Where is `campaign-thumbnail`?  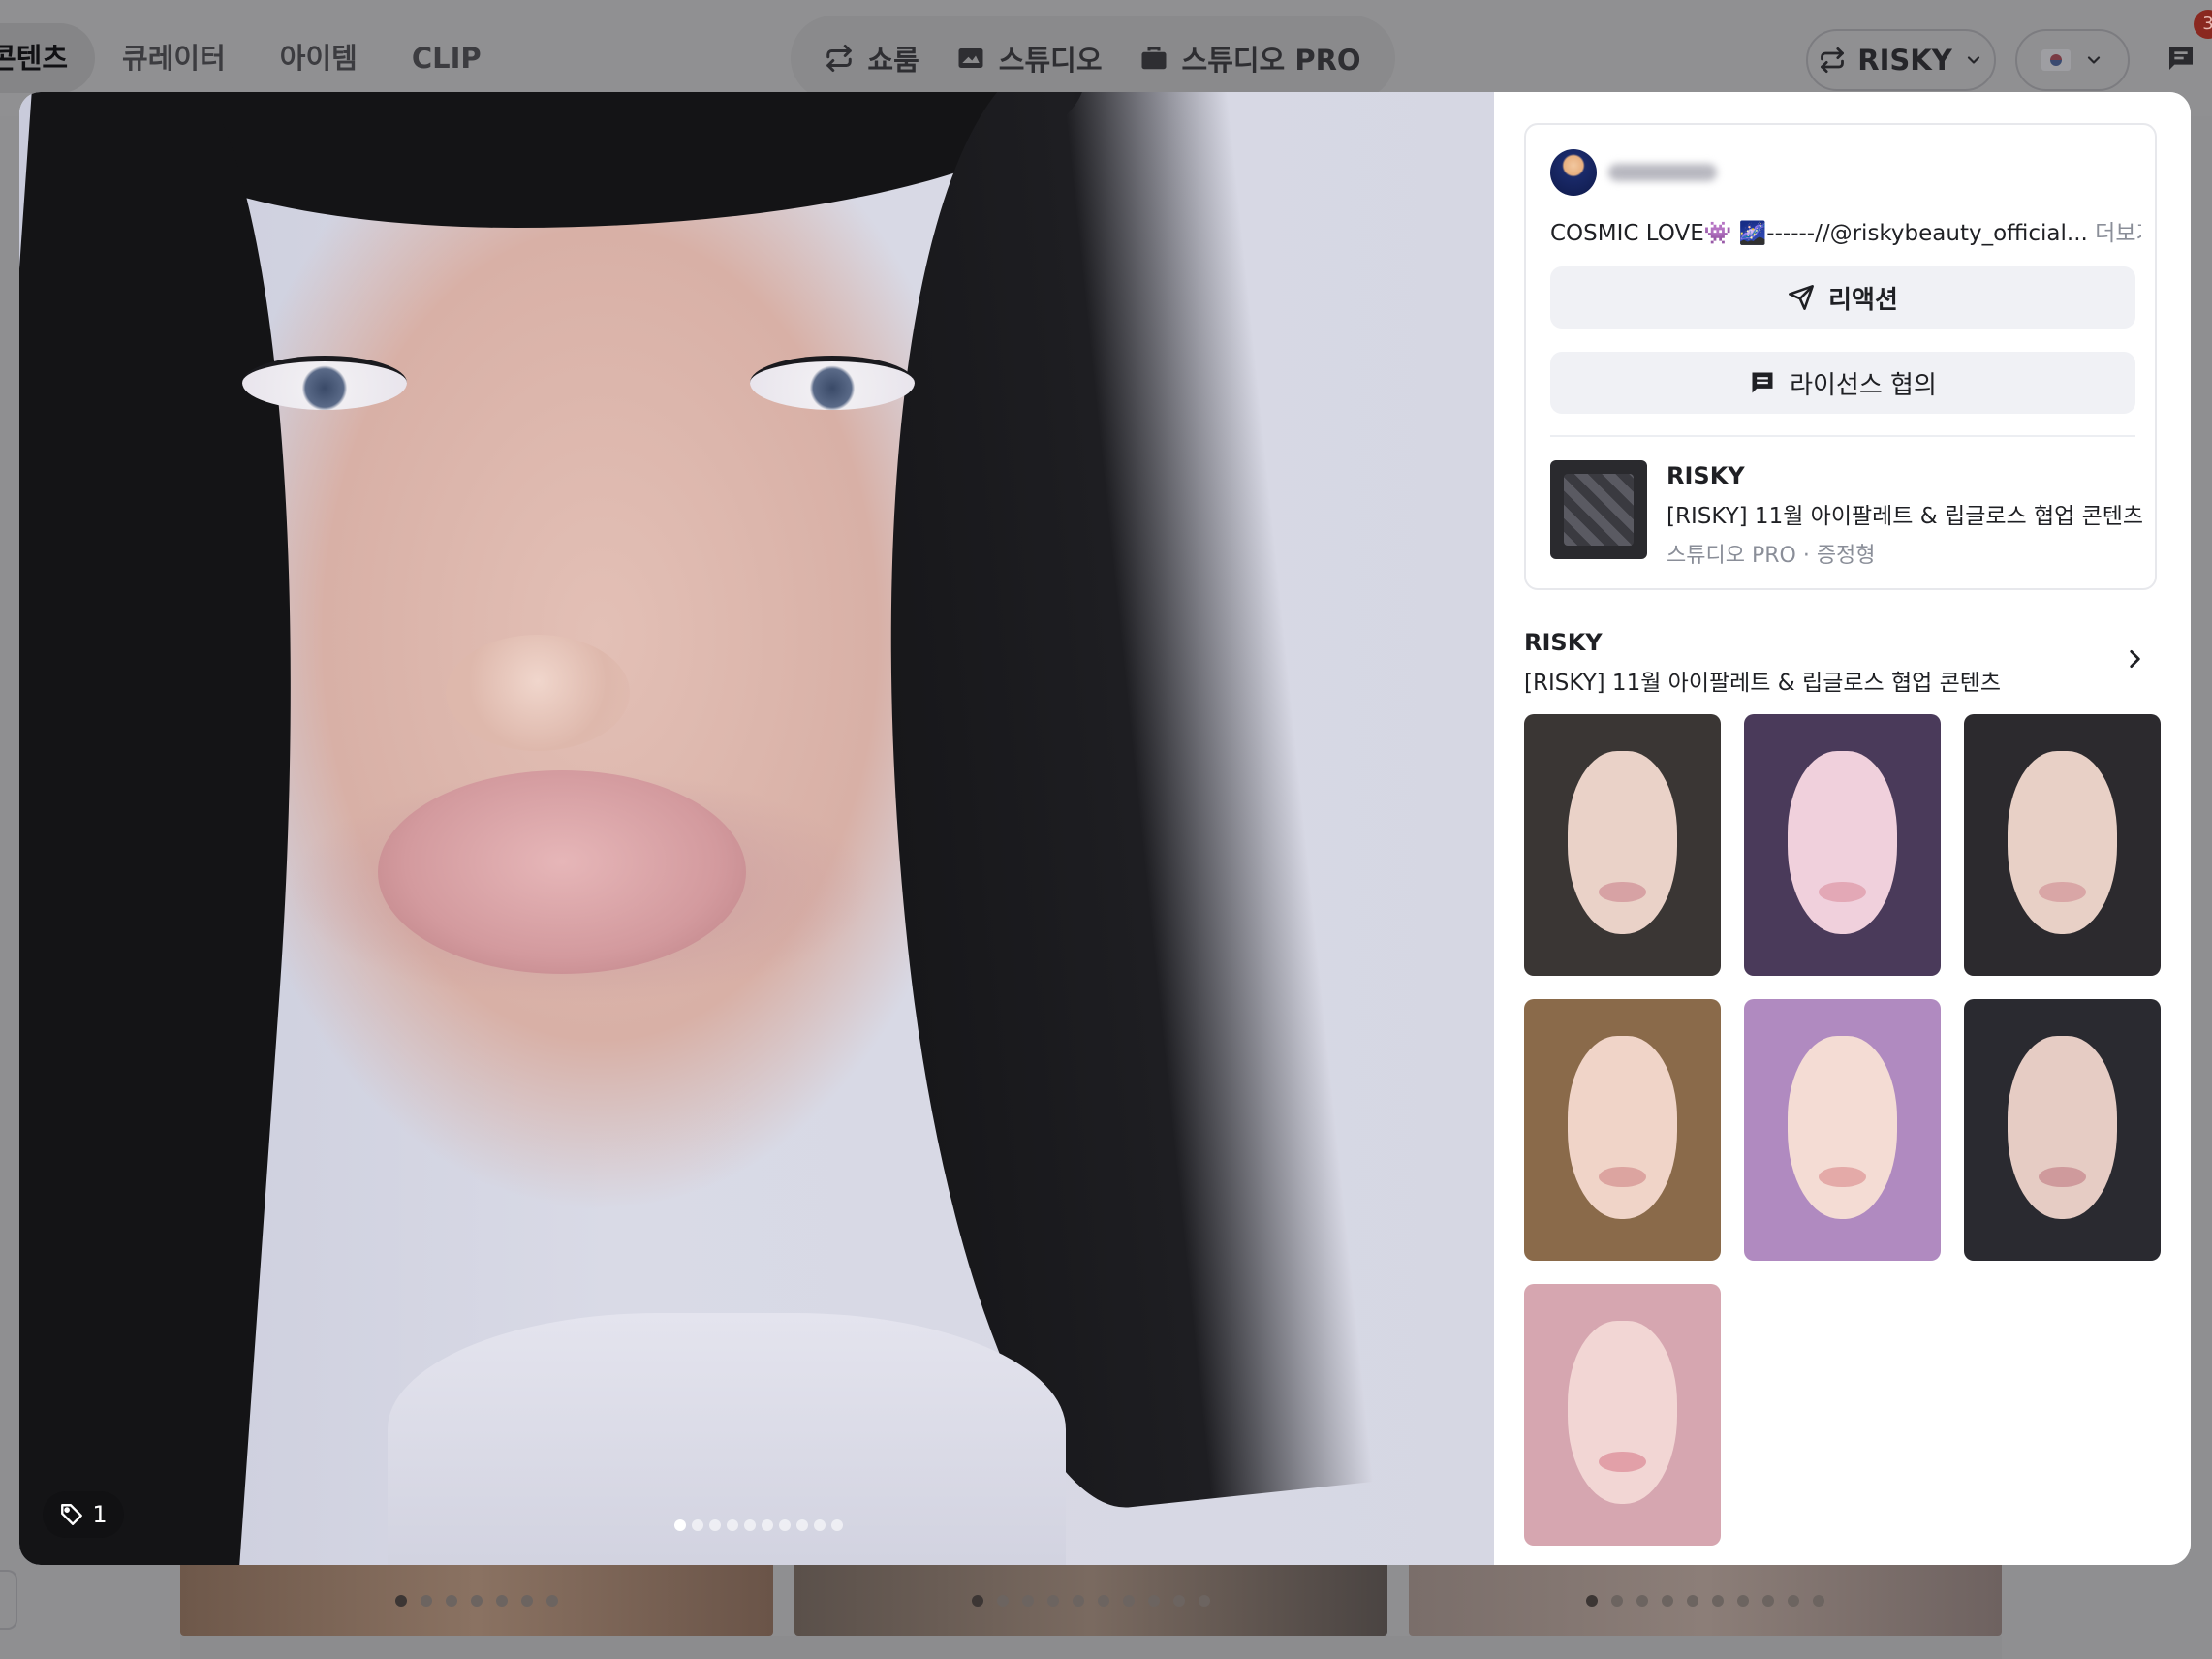
campaign-thumbnail is located at coordinates (1599, 509).